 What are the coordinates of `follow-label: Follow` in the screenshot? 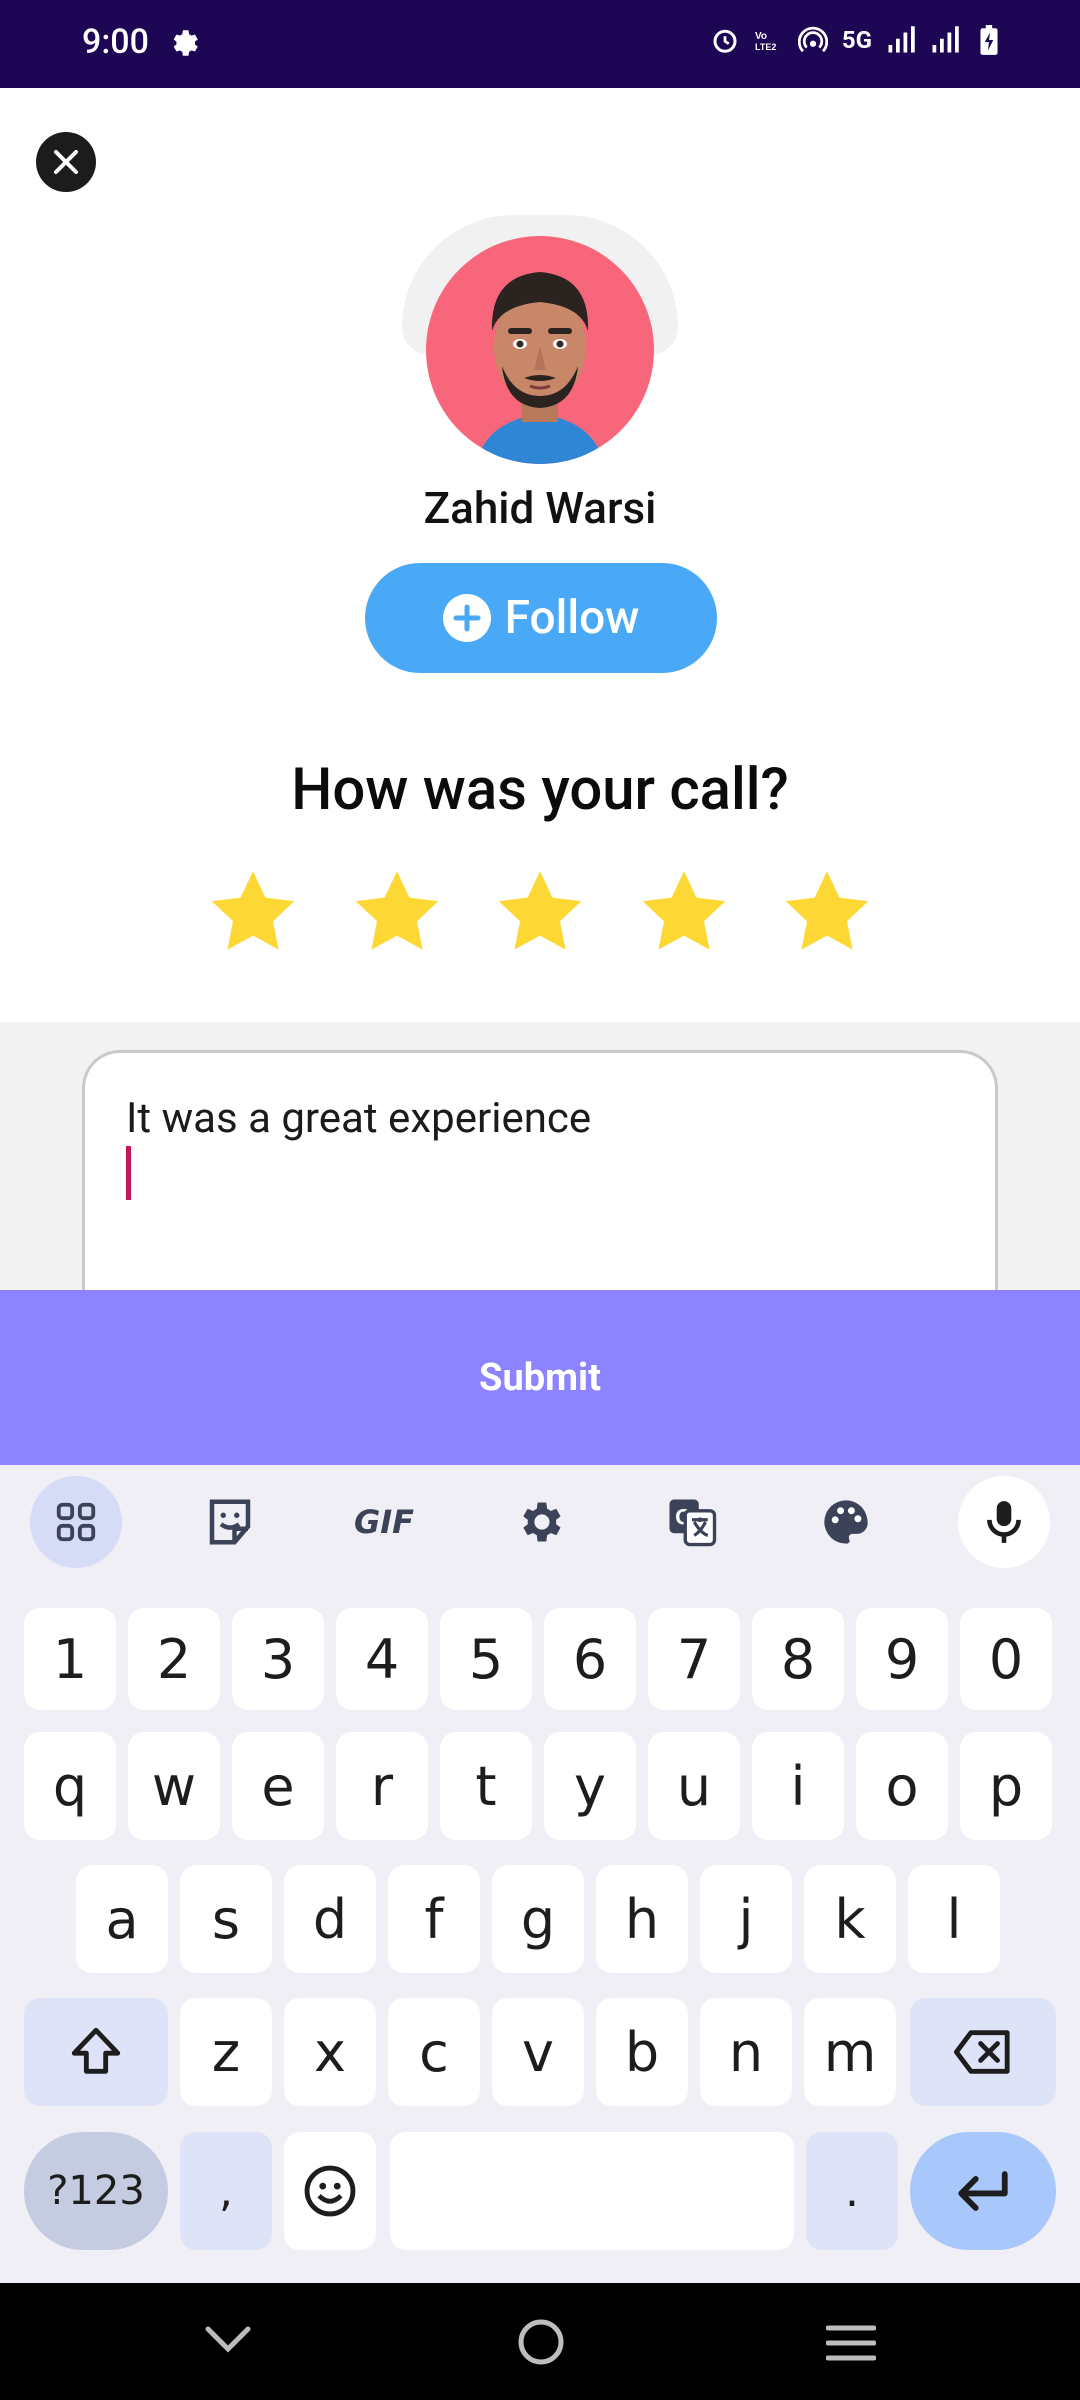 It's located at (572, 618).